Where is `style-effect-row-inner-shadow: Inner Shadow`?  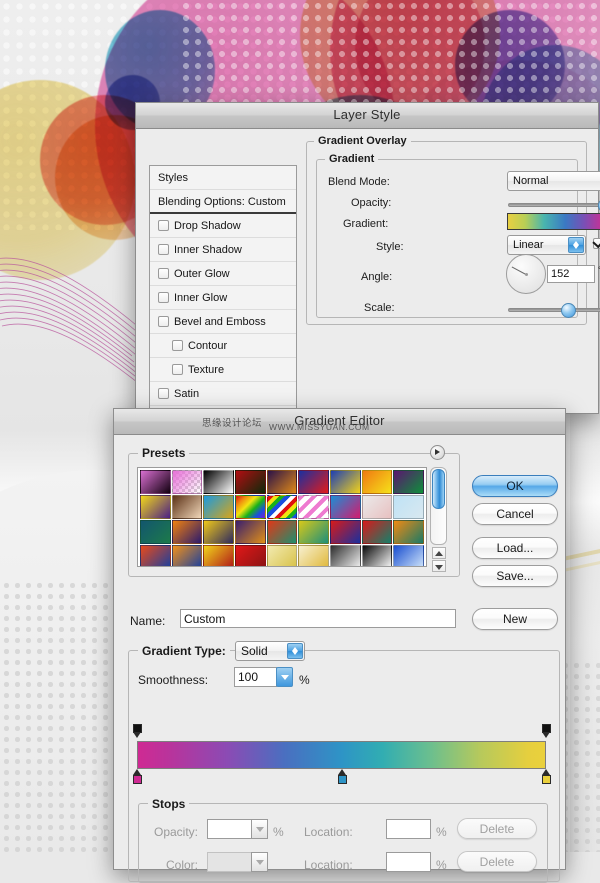
style-effect-row-inner-shadow: Inner Shadow is located at coordinates (223, 250).